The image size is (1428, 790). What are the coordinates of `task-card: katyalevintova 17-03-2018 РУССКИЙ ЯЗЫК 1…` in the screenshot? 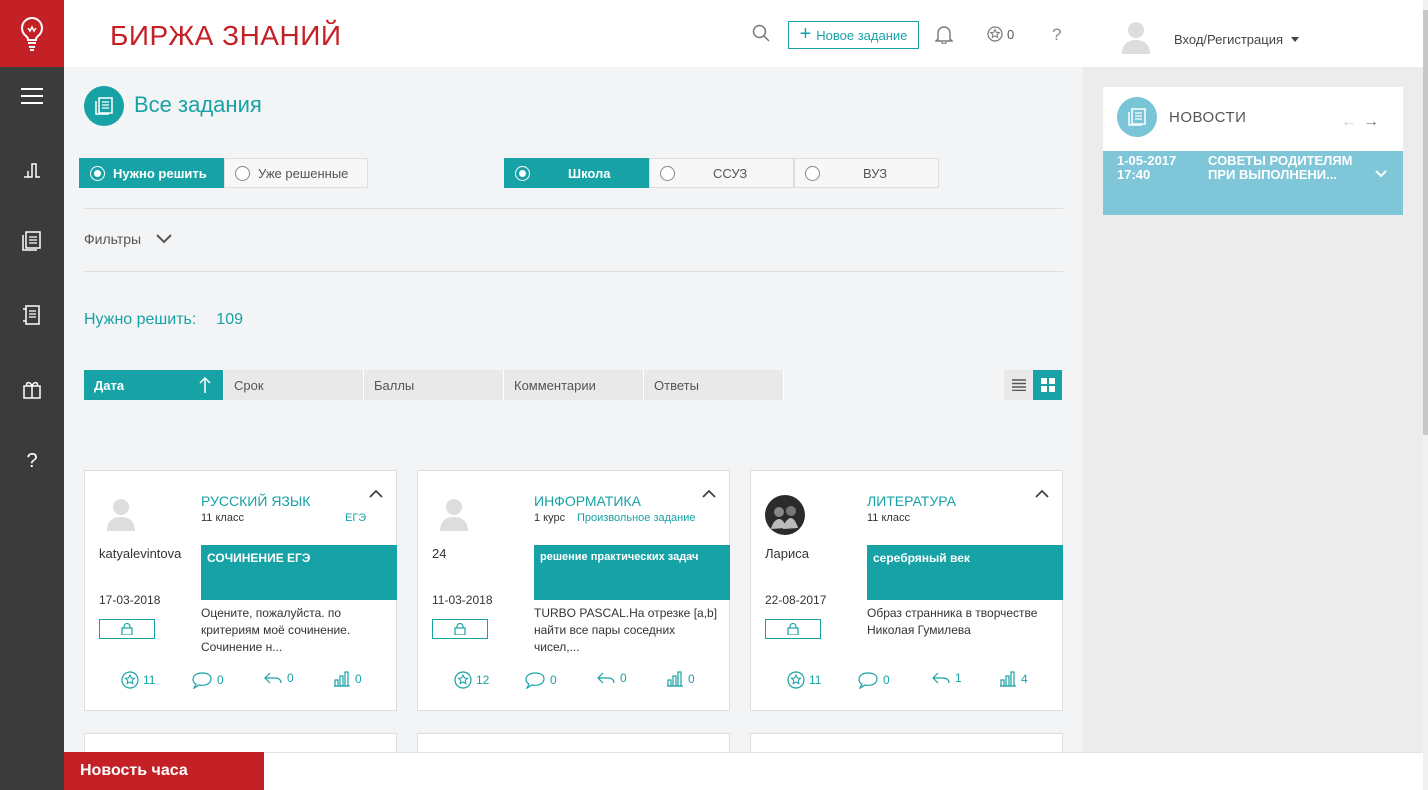 It's located at (240, 590).